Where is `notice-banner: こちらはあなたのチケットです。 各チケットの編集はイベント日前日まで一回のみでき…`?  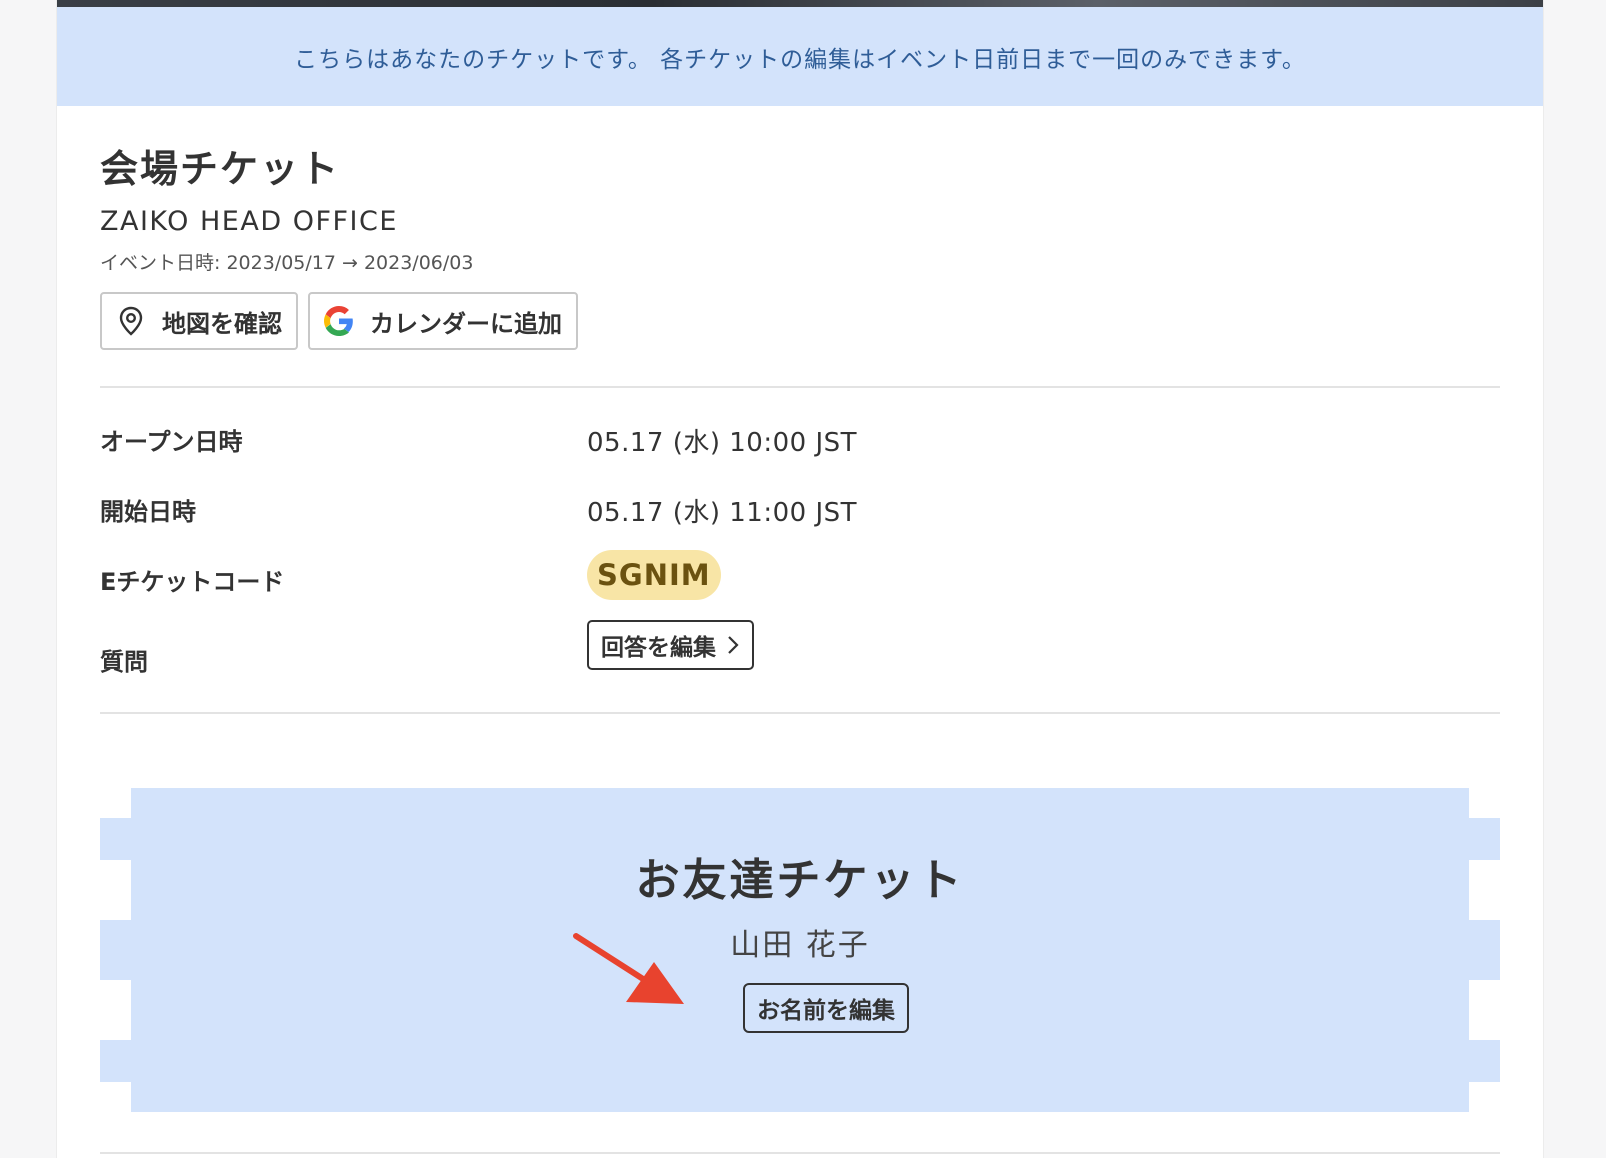
notice-banner: こちらはあなたのチケットです。 各チケットの編集はイベント日前日まで一回のみでき… is located at coordinates (800, 56).